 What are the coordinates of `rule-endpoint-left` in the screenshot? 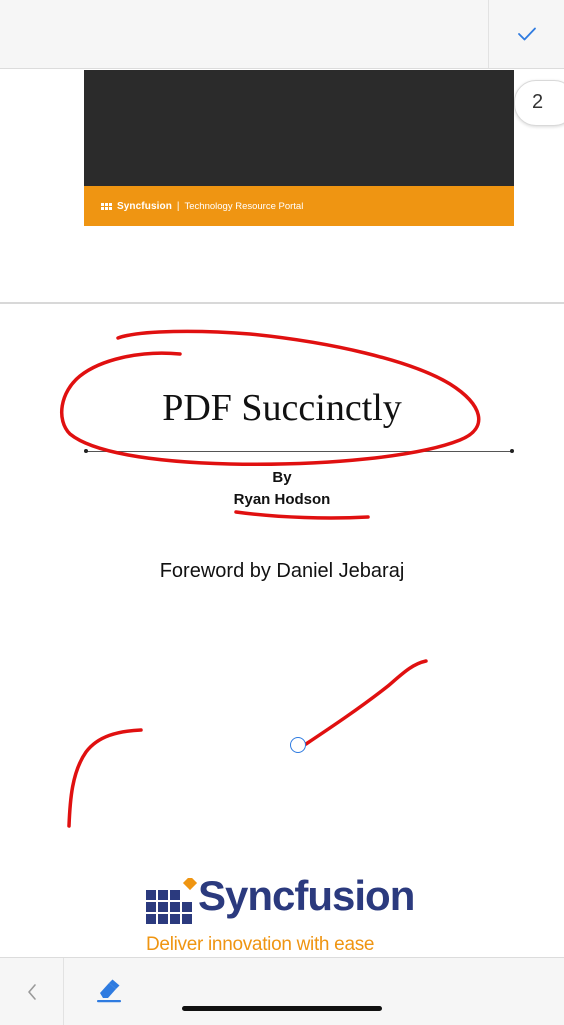 It's located at (86, 451).